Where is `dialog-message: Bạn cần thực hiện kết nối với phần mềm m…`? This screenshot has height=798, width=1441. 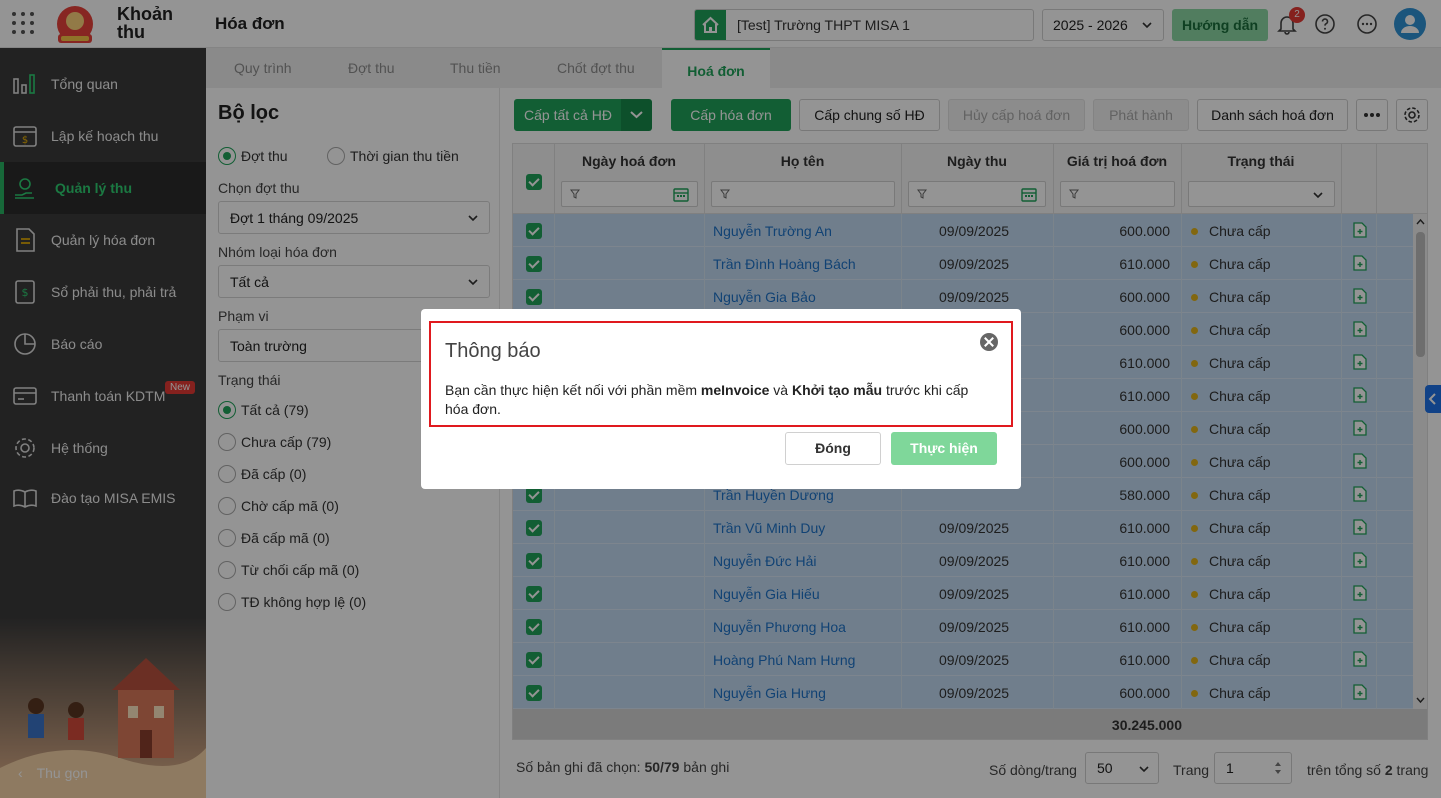 dialog-message: Bạn cần thực hiện kết nối với phần mềm m… is located at coordinates (707, 399).